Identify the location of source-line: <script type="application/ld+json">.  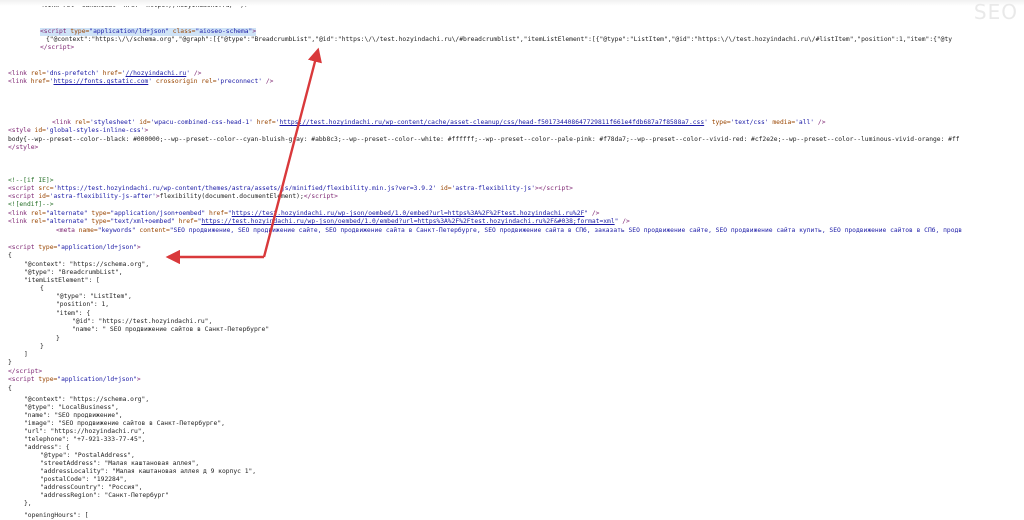
(74, 380).